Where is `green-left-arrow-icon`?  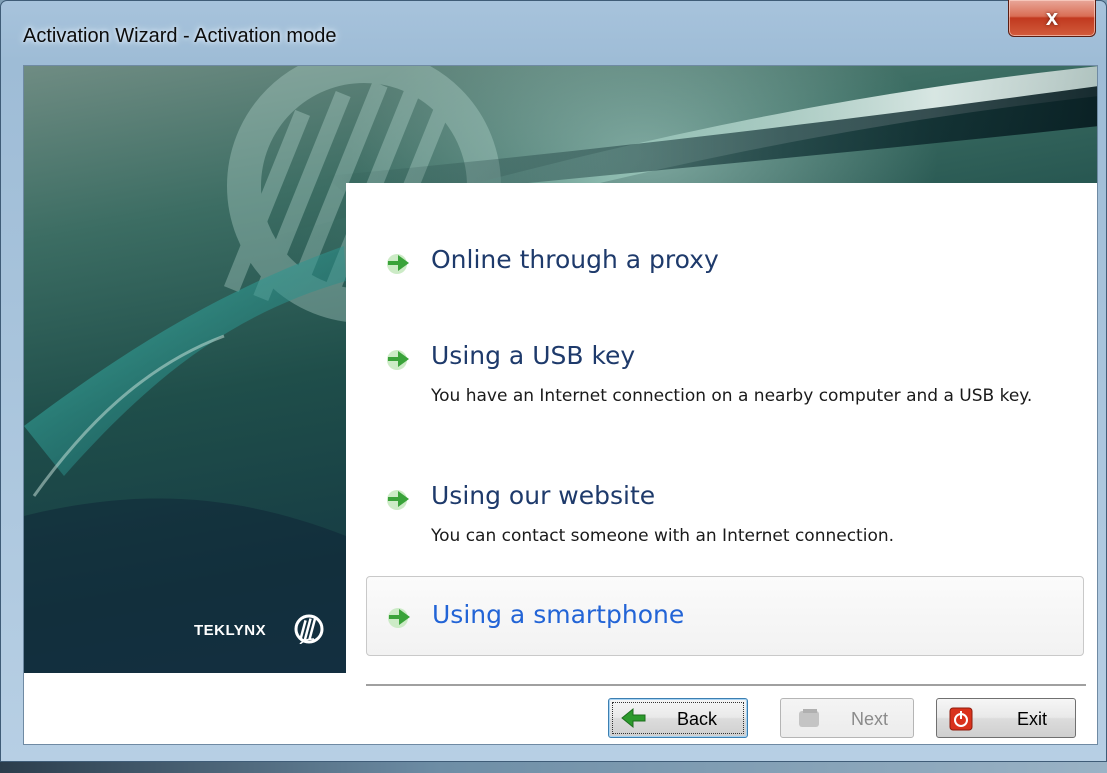 green-left-arrow-icon is located at coordinates (633, 718).